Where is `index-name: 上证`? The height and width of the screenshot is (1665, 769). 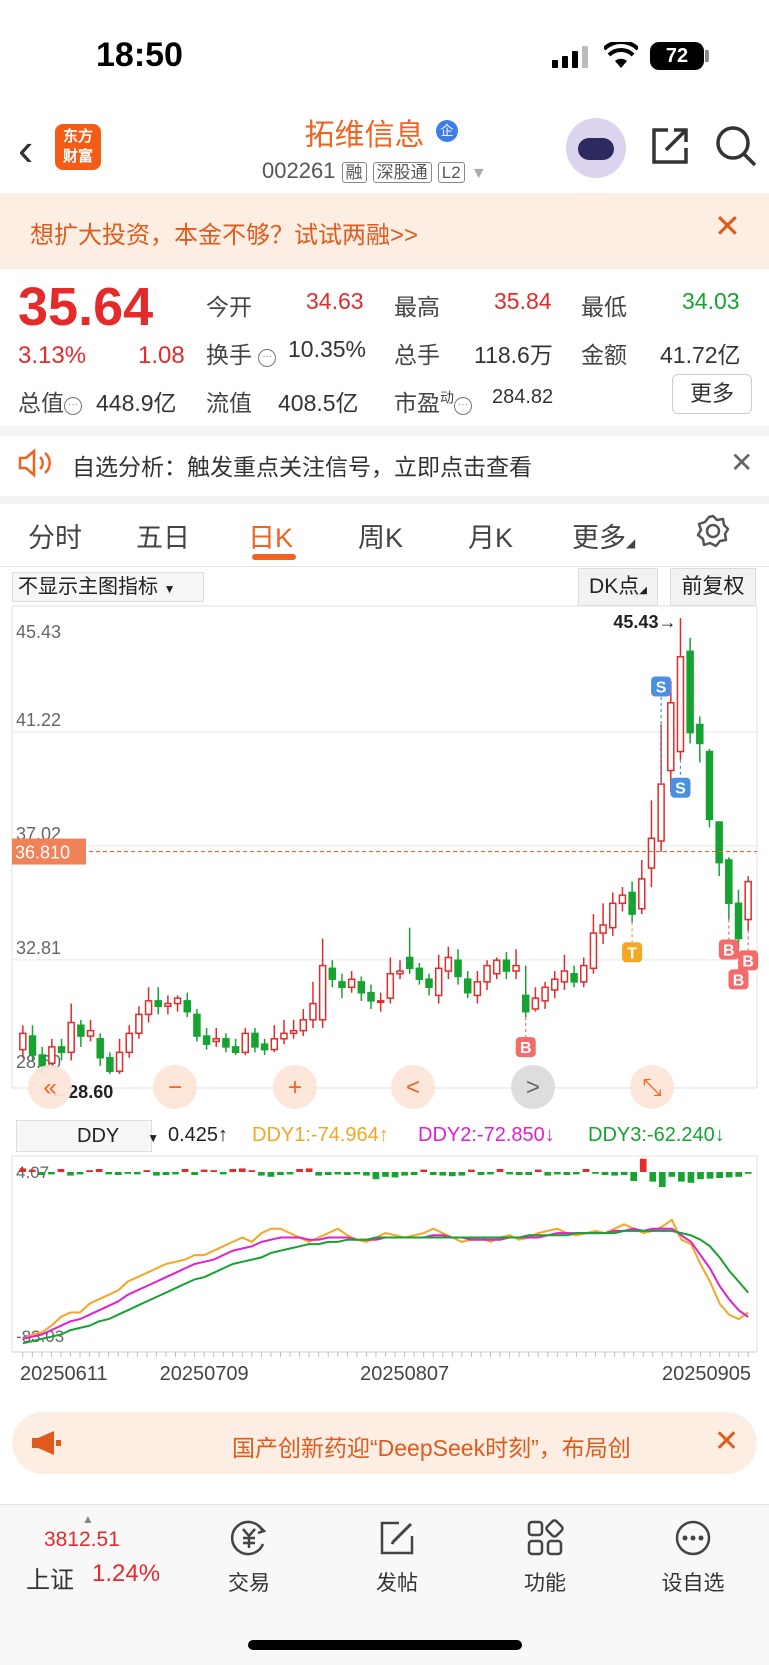
index-name: 上证 is located at coordinates (50, 1577).